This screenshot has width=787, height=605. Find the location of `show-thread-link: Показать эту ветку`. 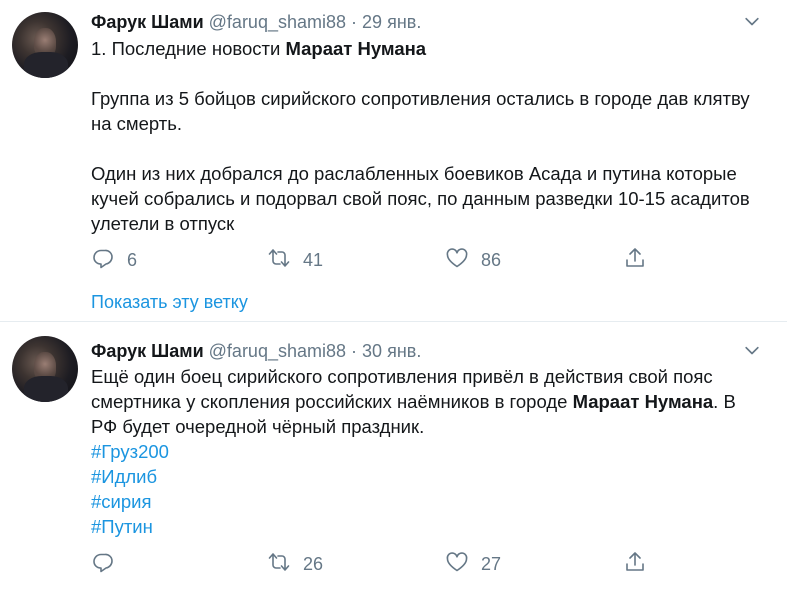

show-thread-link: Показать эту ветку is located at coordinates (169, 302).